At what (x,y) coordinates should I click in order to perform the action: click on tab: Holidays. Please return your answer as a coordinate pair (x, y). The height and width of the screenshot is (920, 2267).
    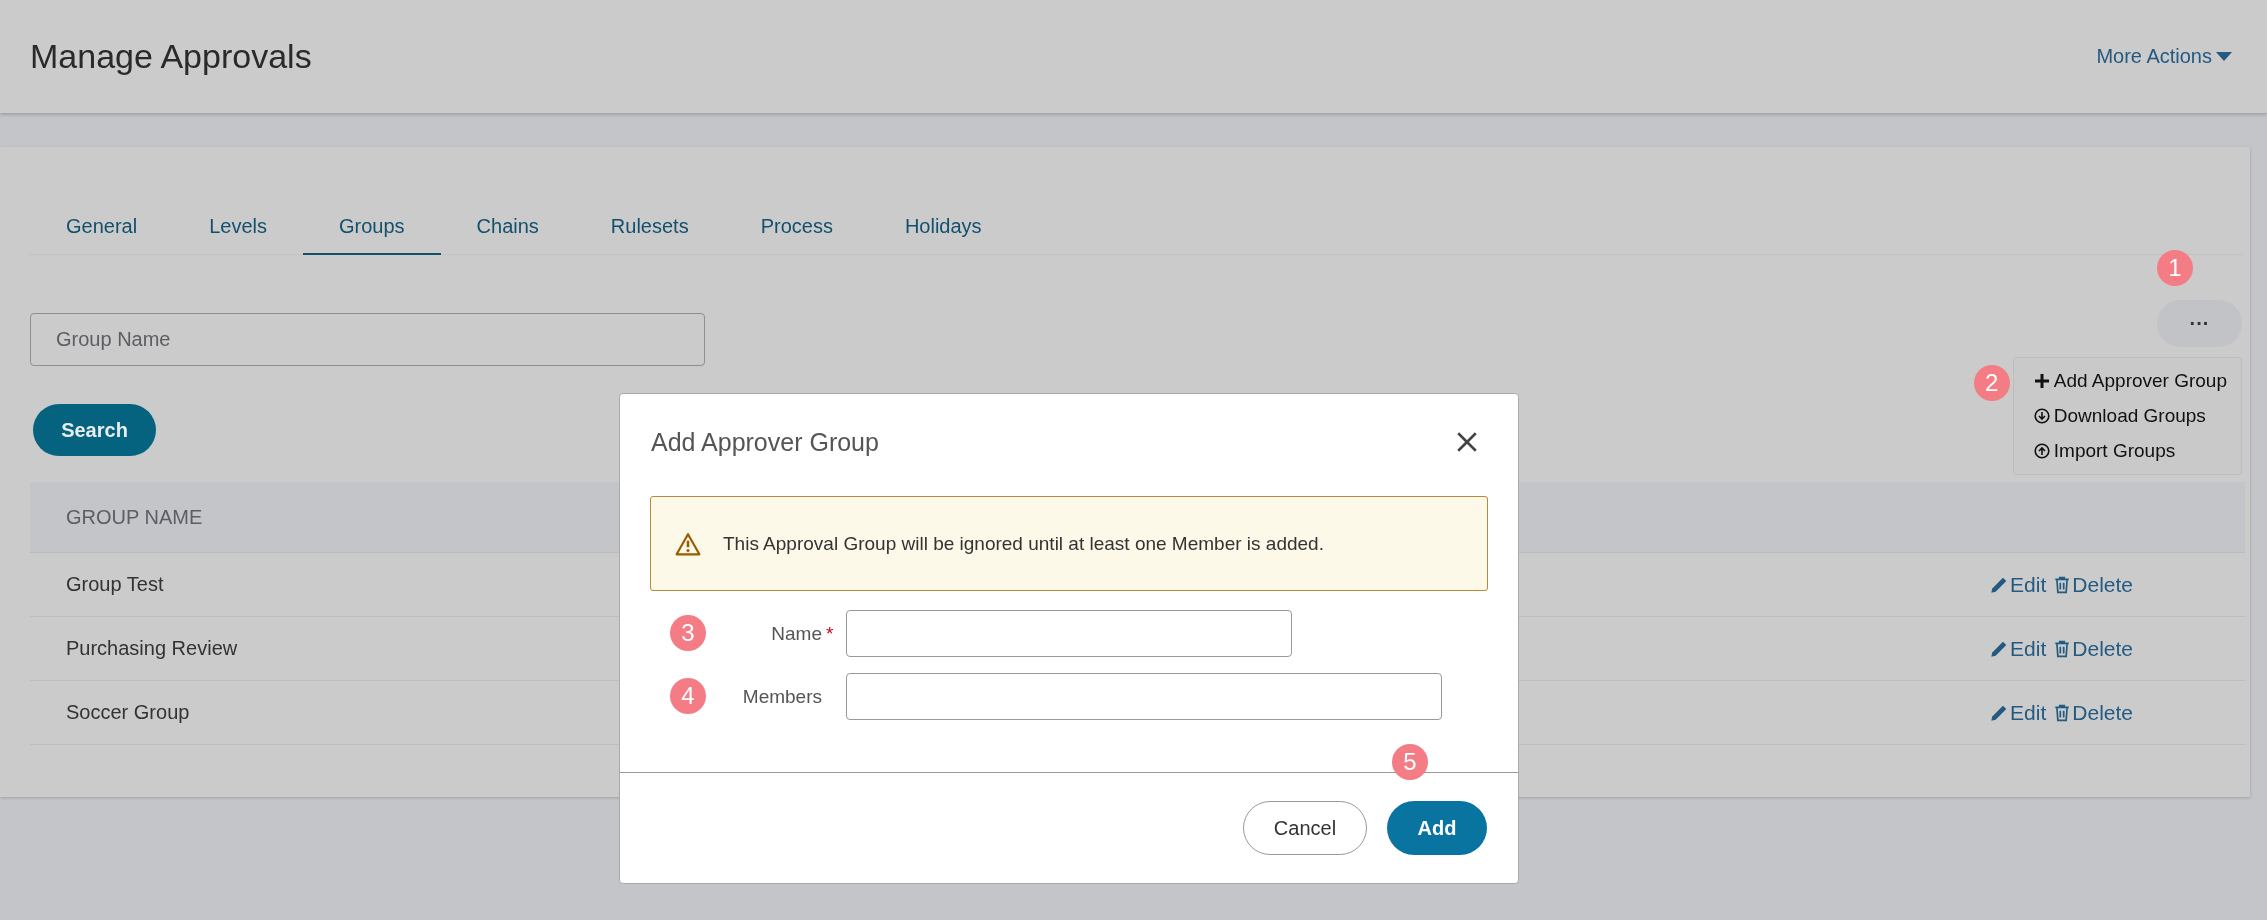
    Looking at the image, I should click on (943, 207).